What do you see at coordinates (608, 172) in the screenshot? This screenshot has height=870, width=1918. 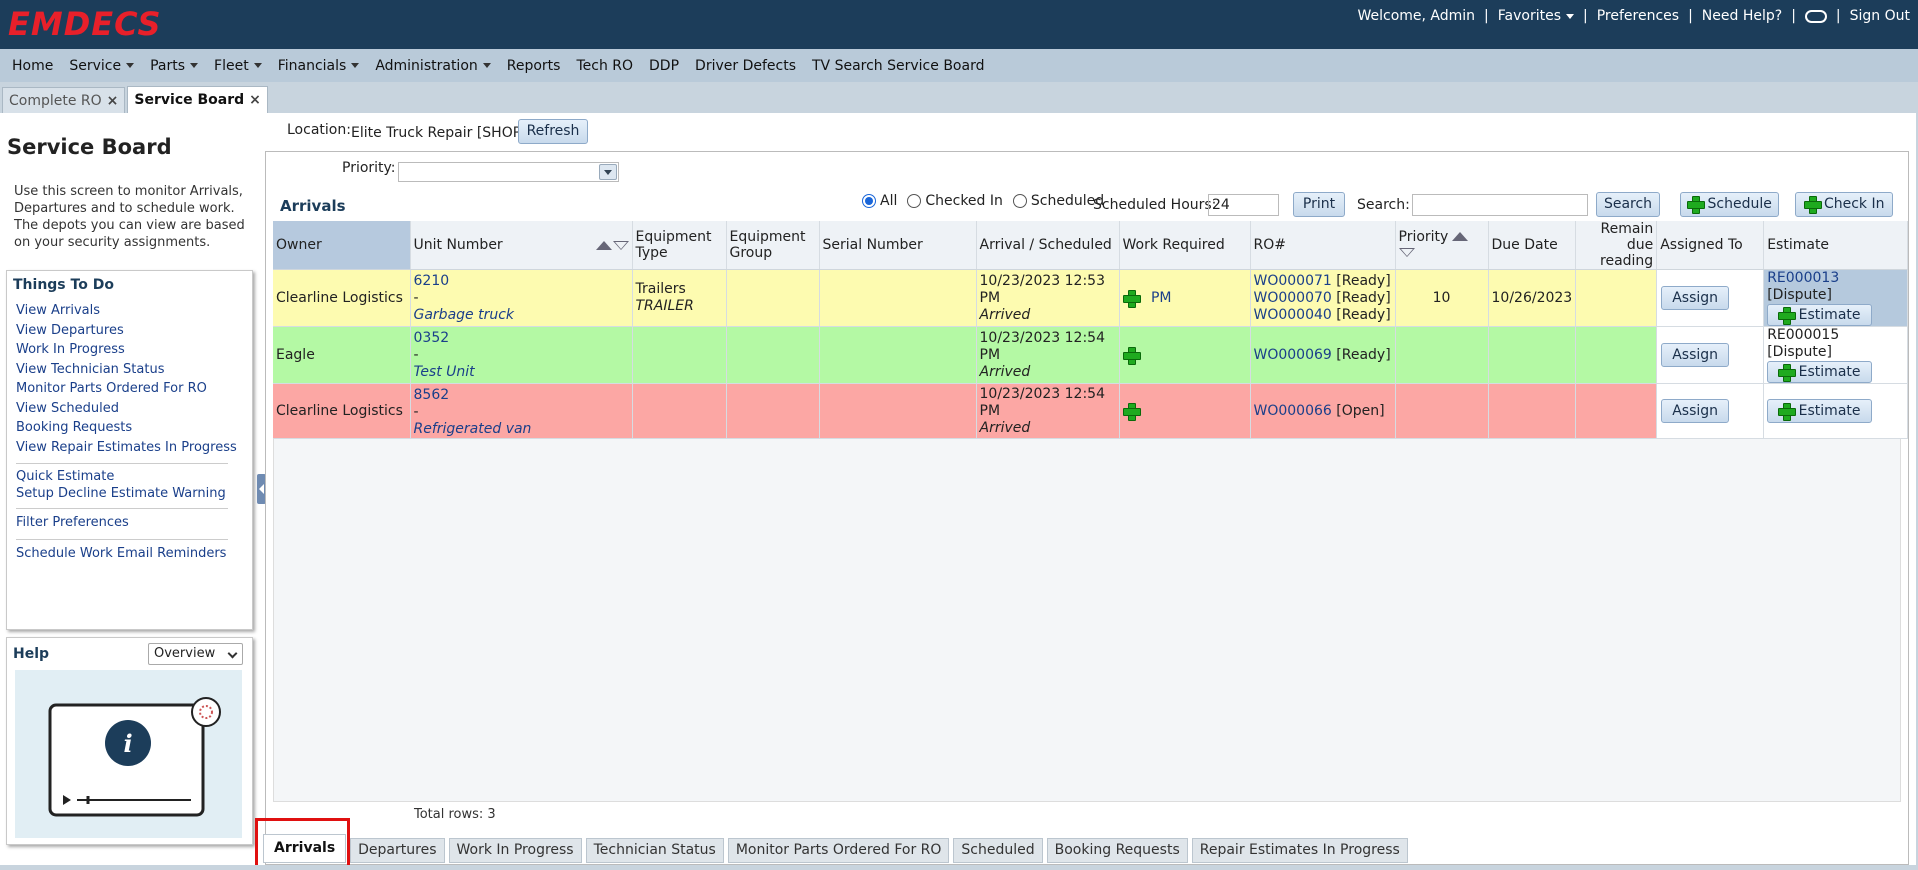 I see `dropdown-arrow-icon` at bounding box center [608, 172].